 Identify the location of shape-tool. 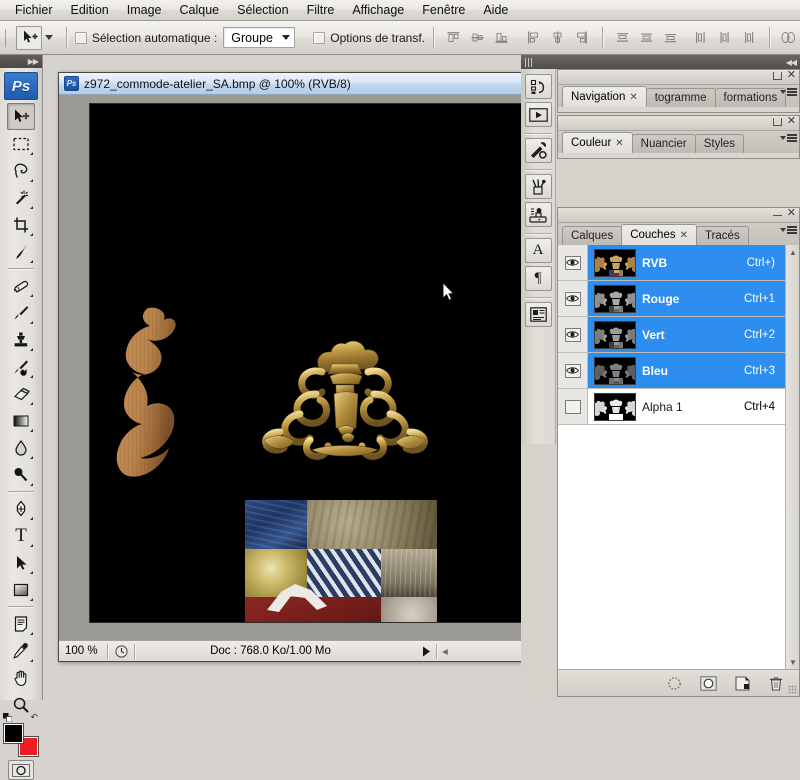
(21, 589).